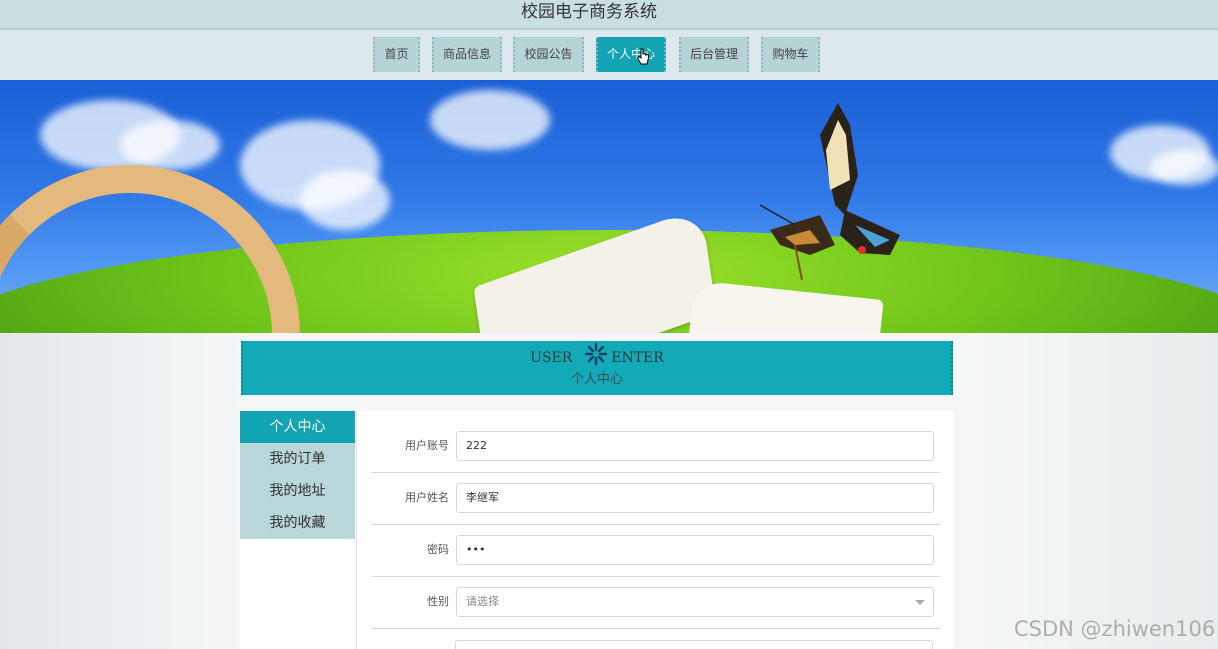 This screenshot has width=1218, height=649. I want to click on form-row-name: 用户姓名 李继军, so click(656, 499).